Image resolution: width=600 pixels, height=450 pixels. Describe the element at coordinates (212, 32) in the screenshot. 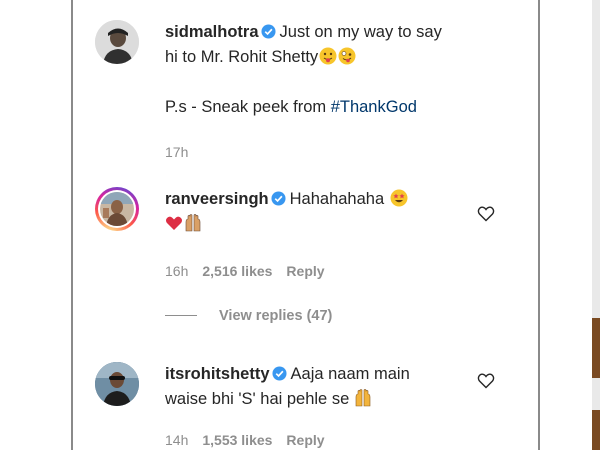

I see `username: sidmalhotra` at that location.